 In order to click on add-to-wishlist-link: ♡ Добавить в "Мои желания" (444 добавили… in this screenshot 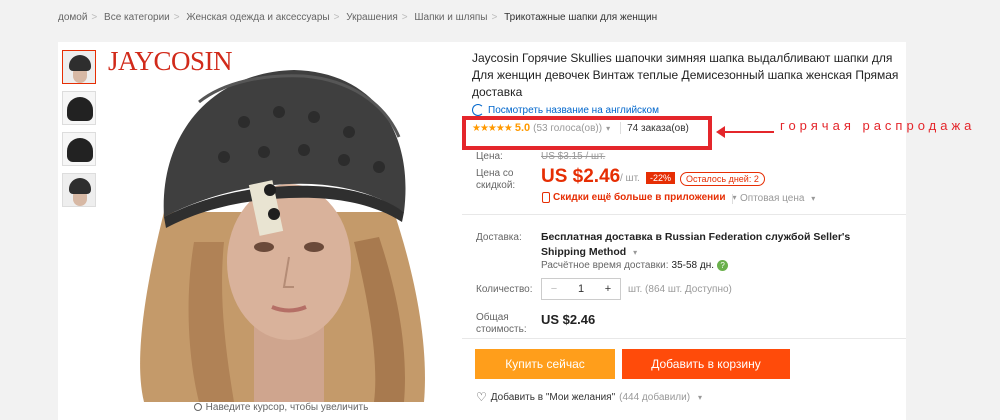, I will do `click(591, 397)`.